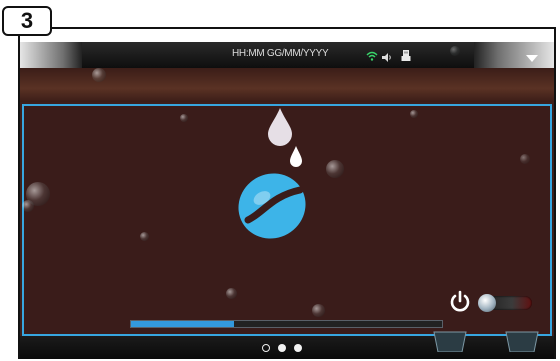  What do you see at coordinates (514, 55) in the screenshot?
I see `status-bar-right-edge` at bounding box center [514, 55].